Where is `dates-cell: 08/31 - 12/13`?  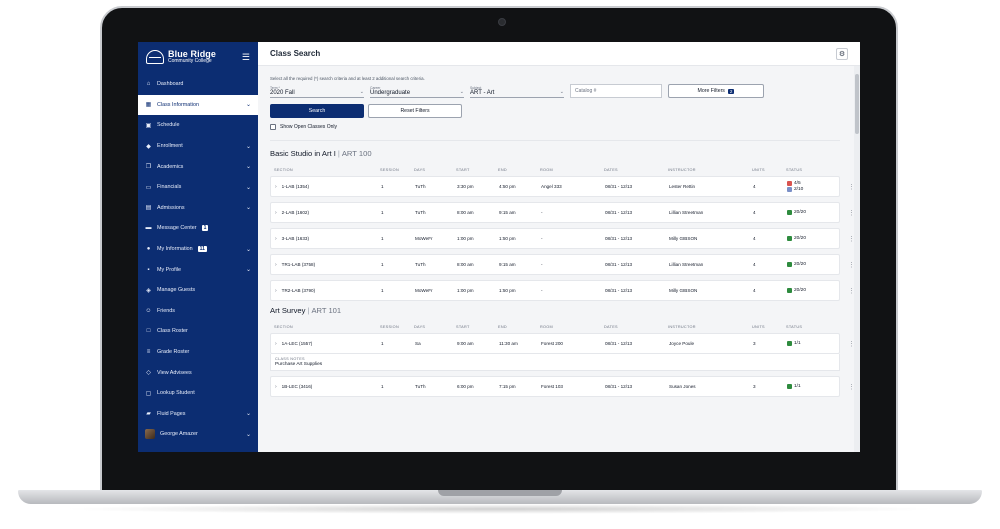
dates-cell: 08/31 - 12/13 is located at coordinates (619, 290).